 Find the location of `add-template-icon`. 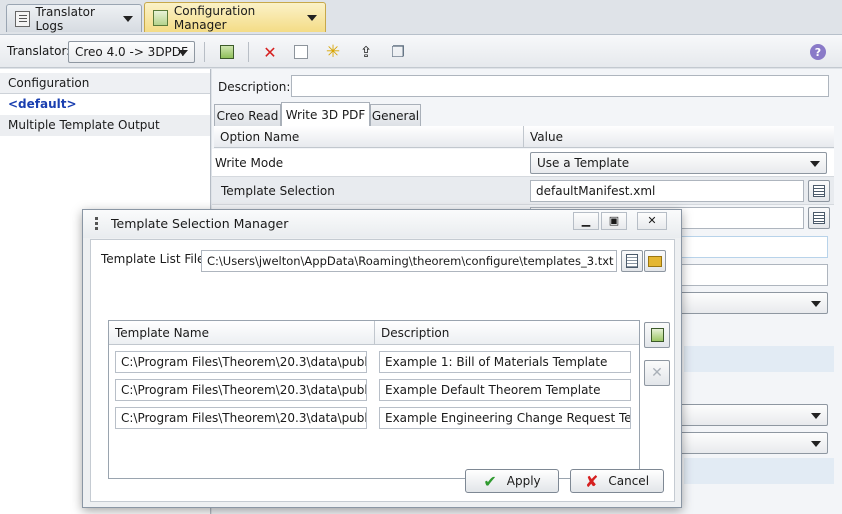

add-template-icon is located at coordinates (657, 335).